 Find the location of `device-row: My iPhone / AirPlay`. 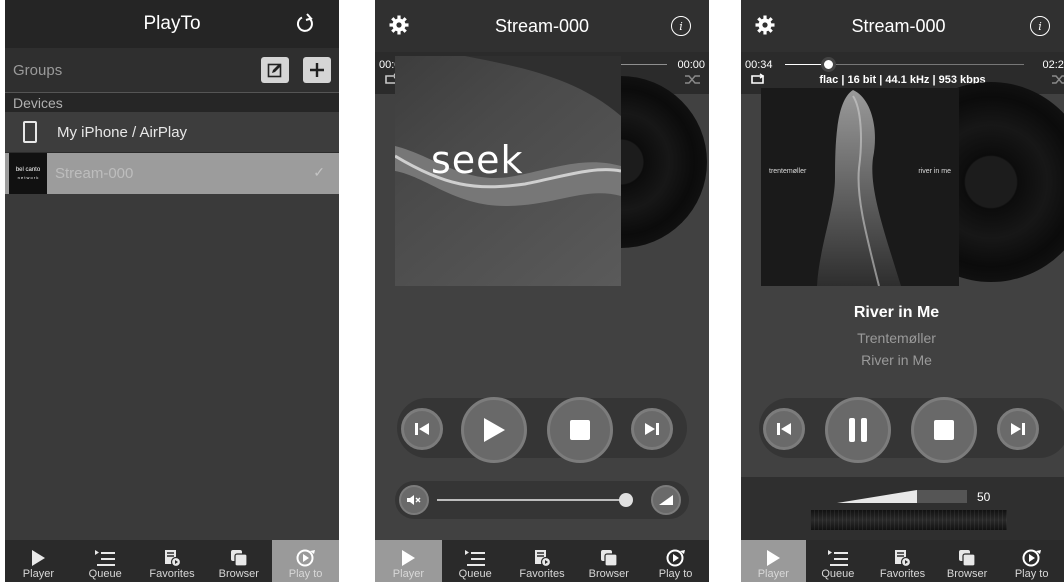

device-row: My iPhone / AirPlay is located at coordinates (172, 132).